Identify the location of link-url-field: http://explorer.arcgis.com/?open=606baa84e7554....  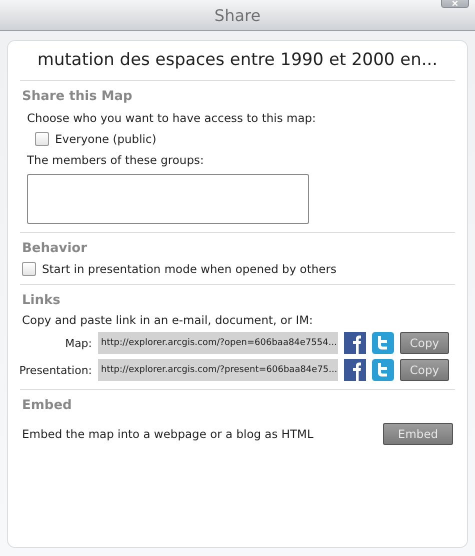
(218, 343).